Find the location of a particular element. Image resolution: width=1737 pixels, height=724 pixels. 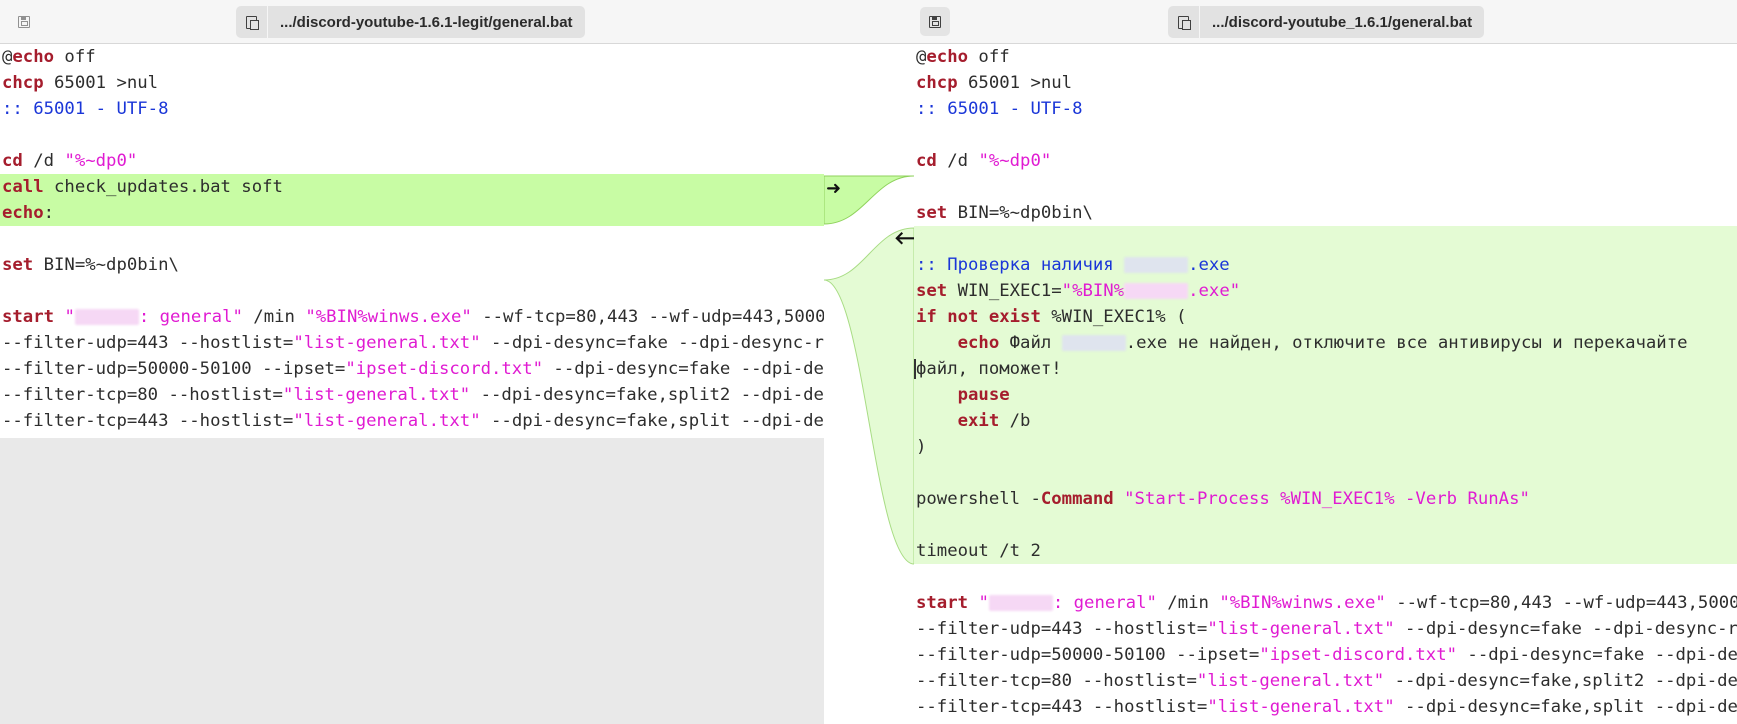

code-token: --filter-tcp=80 --hostlist= is located at coordinates (1056, 681).